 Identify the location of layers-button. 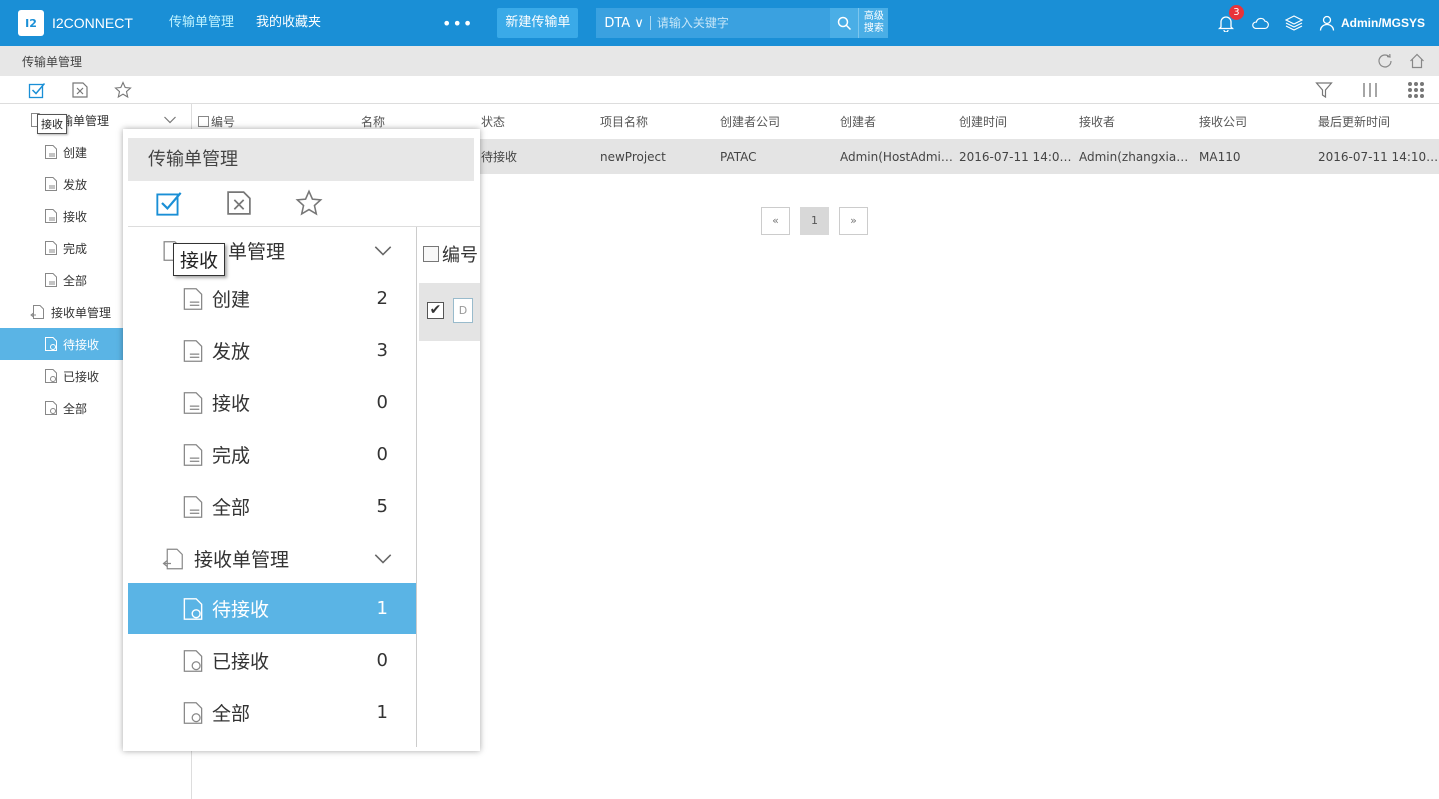
(1293, 23).